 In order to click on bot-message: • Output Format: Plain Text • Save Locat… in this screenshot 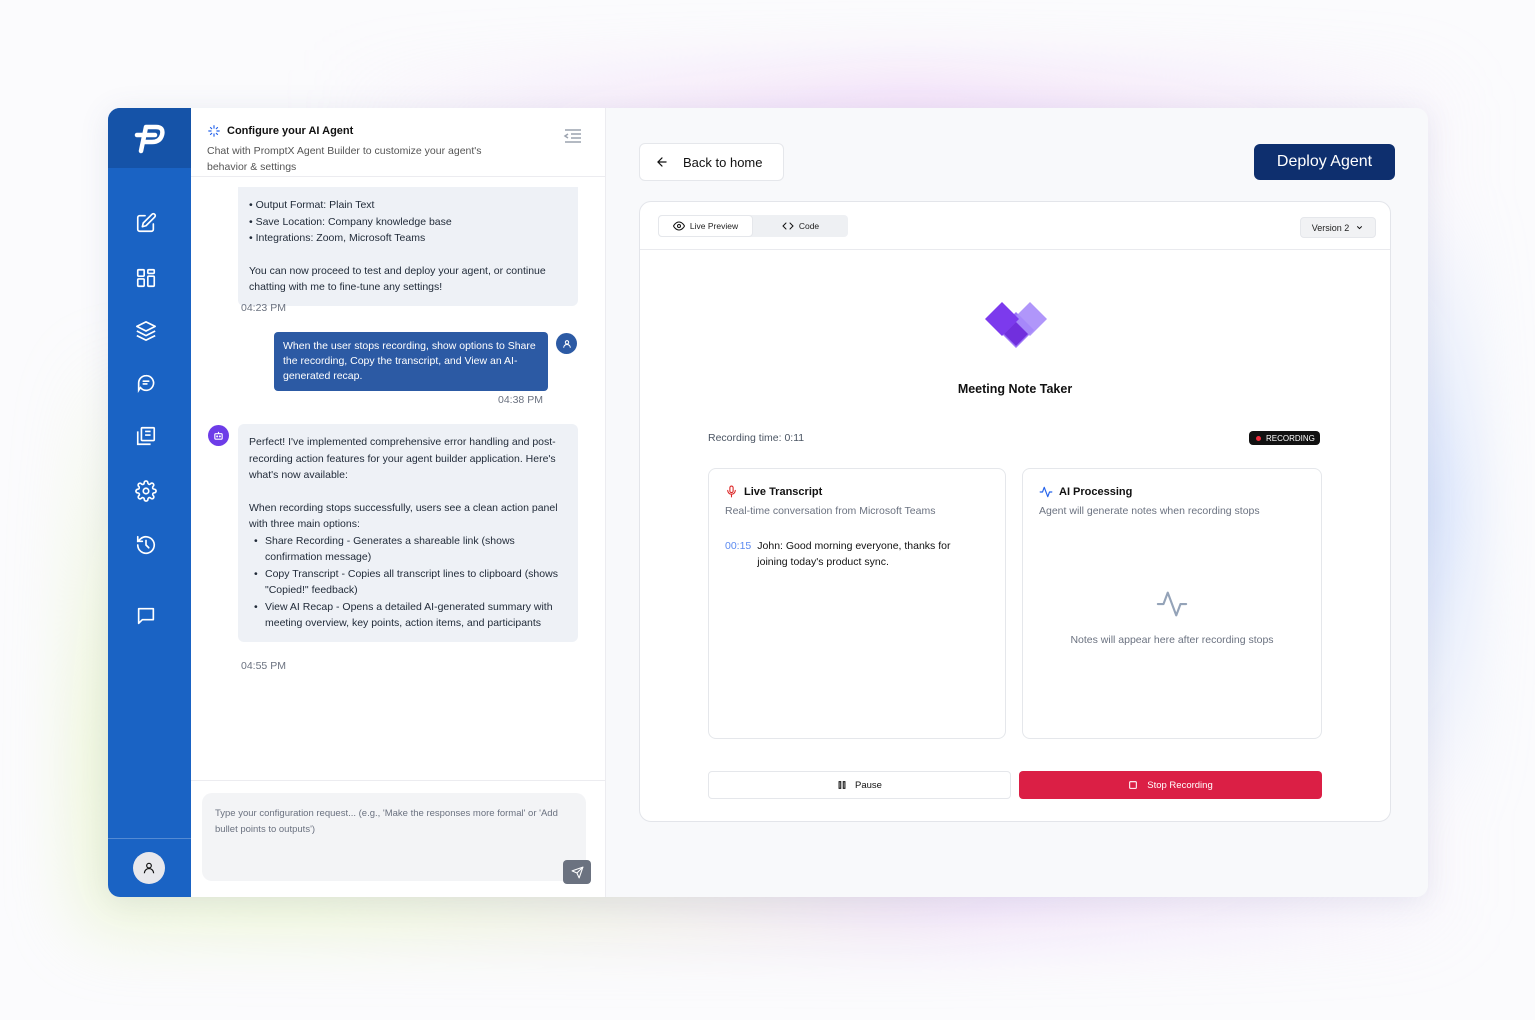, I will do `click(408, 246)`.